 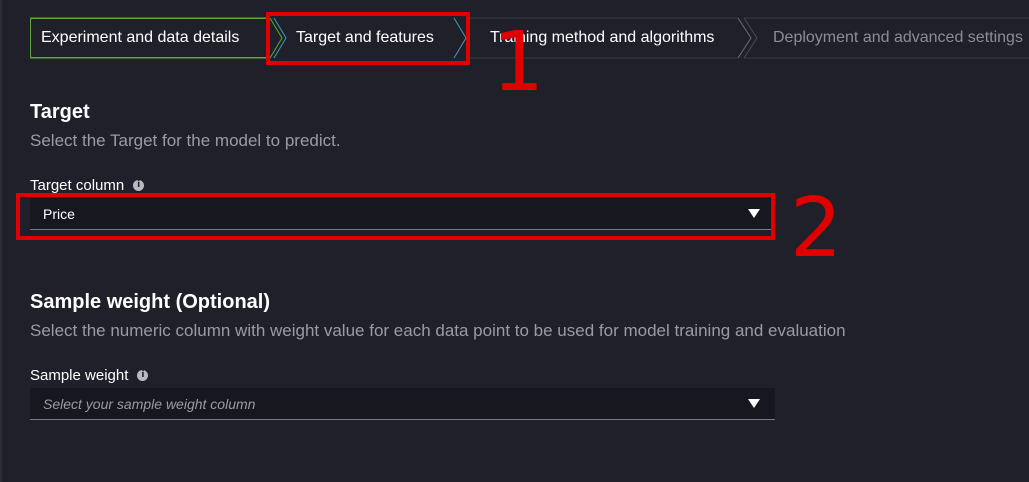 I want to click on sample-weight-label-text: Sample weight, so click(x=79, y=375).